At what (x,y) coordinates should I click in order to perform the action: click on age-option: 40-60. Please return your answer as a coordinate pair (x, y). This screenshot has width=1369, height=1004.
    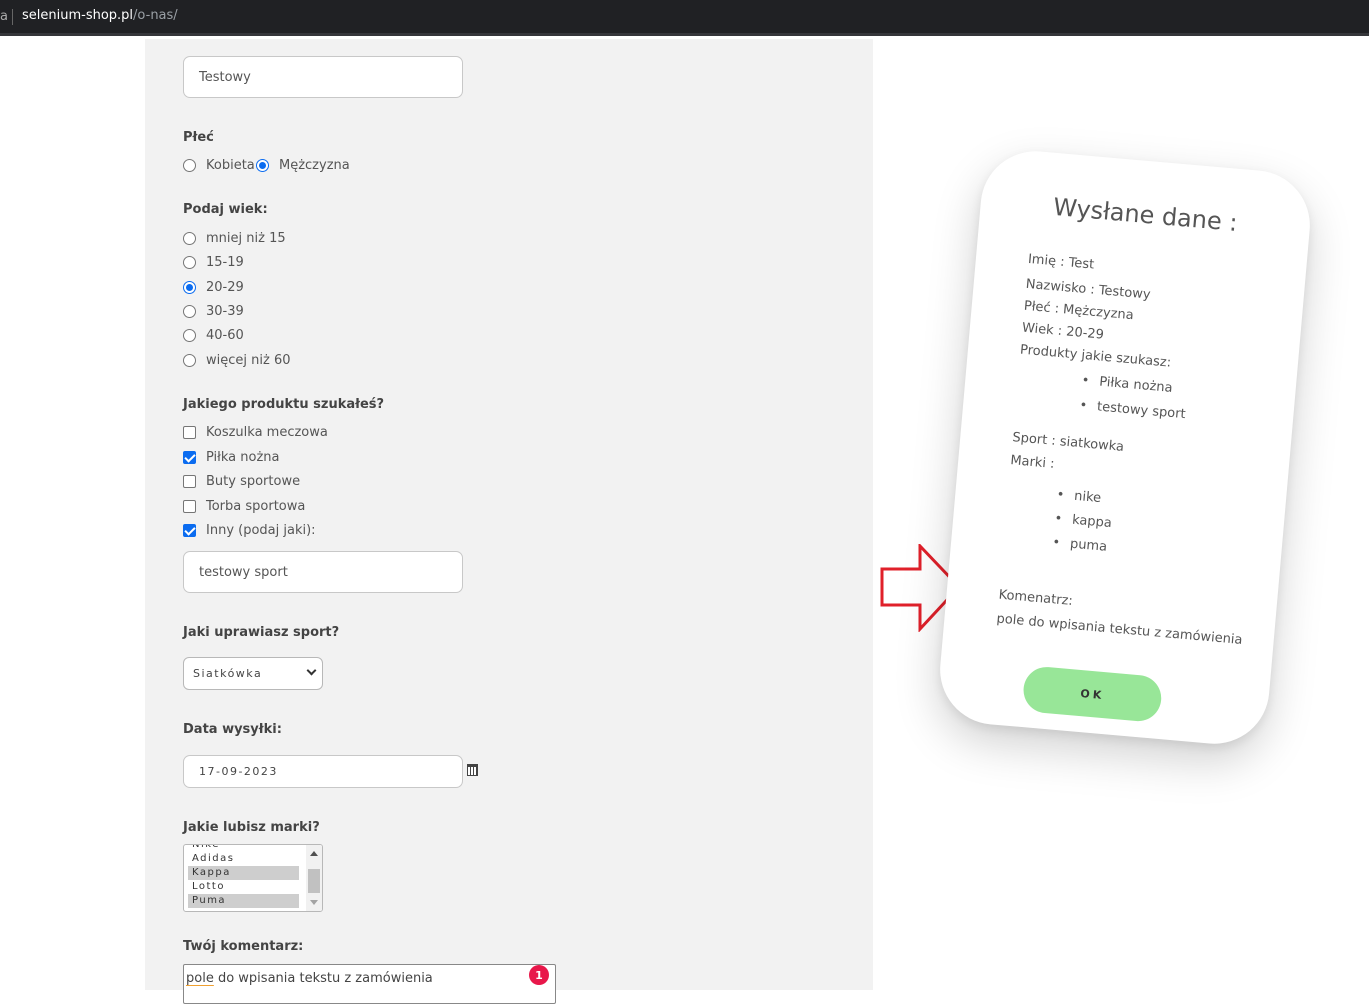
    Looking at the image, I should click on (213, 335).